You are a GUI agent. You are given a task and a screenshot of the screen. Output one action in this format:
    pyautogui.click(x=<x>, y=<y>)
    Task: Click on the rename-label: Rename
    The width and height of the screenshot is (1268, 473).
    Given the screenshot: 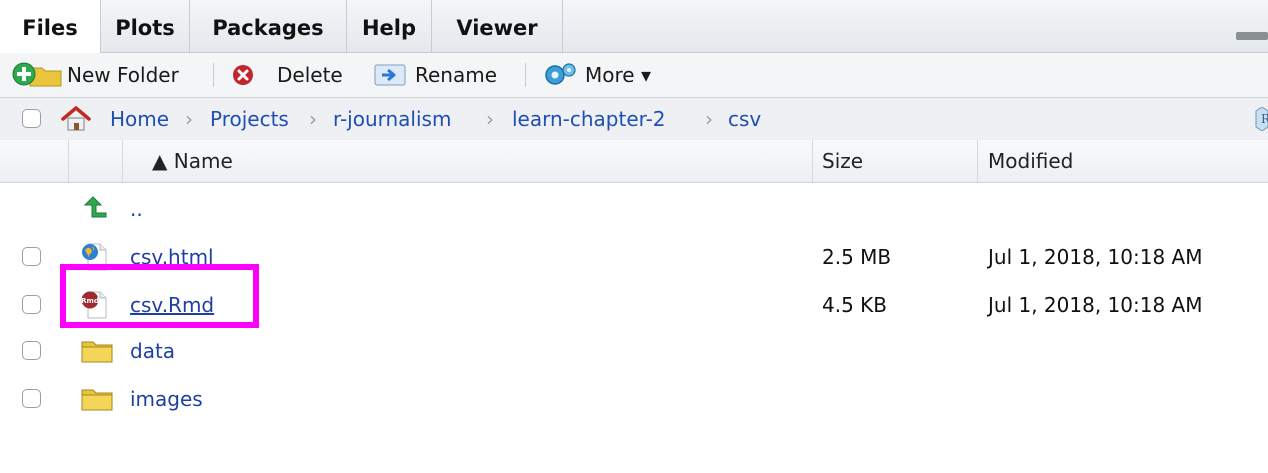 What is the action you would take?
    pyautogui.click(x=456, y=75)
    